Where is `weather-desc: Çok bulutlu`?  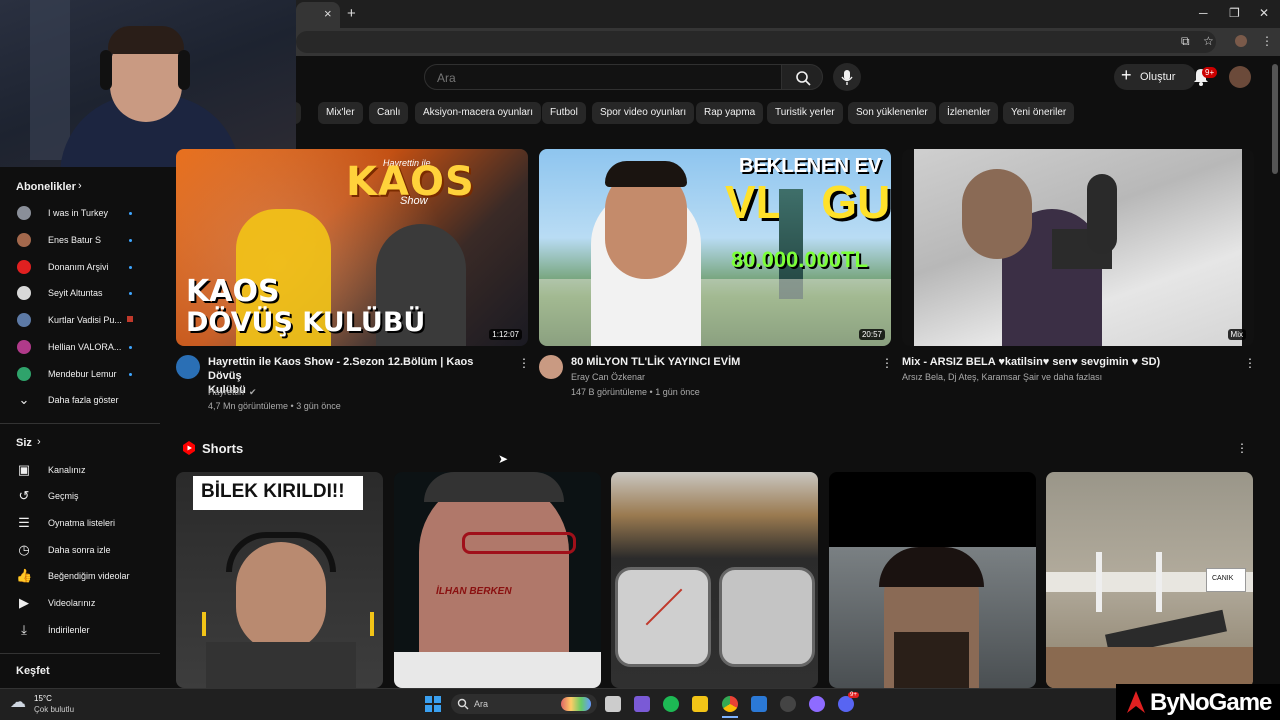
weather-desc: Çok bulutlu is located at coordinates (54, 709).